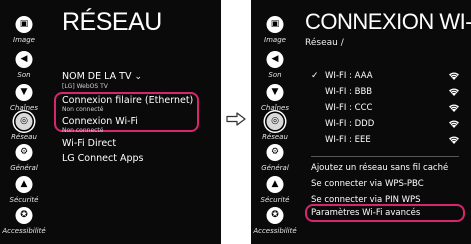 The image size is (471, 244). Describe the element at coordinates (349, 76) in the screenshot. I see `wifi-network-name: WI-FI : AAA` at that location.